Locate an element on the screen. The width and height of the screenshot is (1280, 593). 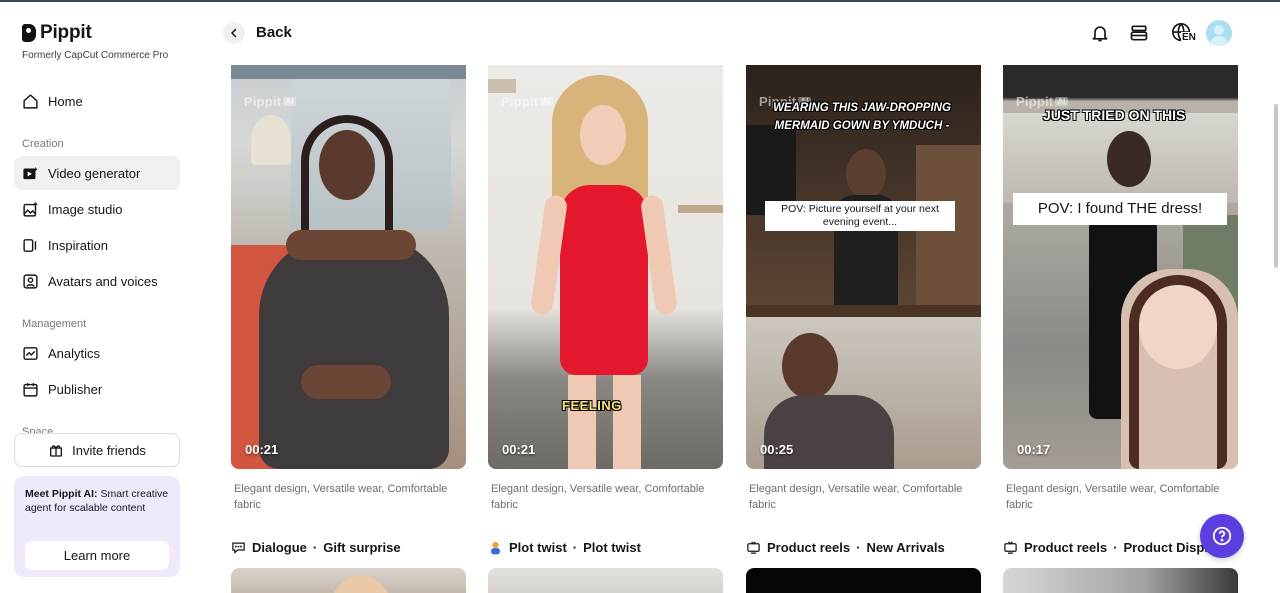
sidebar-item-inspiration: Inspiration is located at coordinates (97, 245).